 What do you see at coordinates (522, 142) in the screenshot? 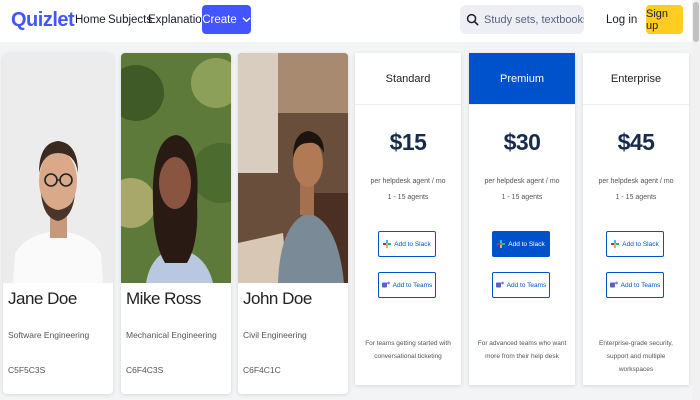
I see `plan-price: $30` at bounding box center [522, 142].